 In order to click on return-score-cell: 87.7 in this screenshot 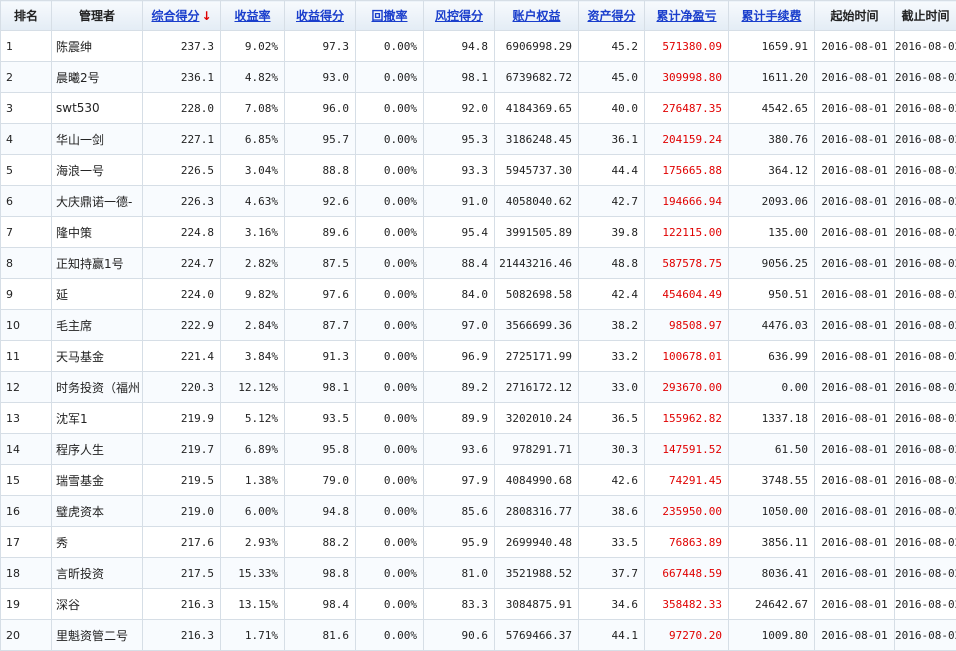, I will do `click(320, 325)`.